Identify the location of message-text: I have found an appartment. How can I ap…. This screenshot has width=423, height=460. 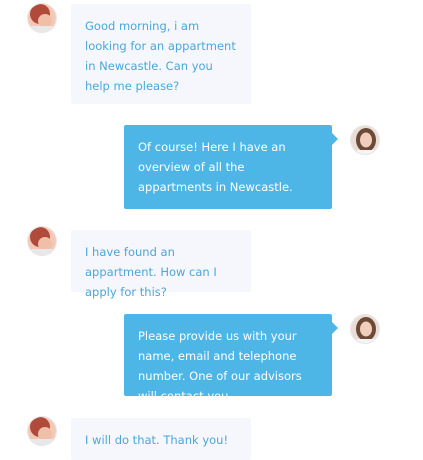
(151, 272).